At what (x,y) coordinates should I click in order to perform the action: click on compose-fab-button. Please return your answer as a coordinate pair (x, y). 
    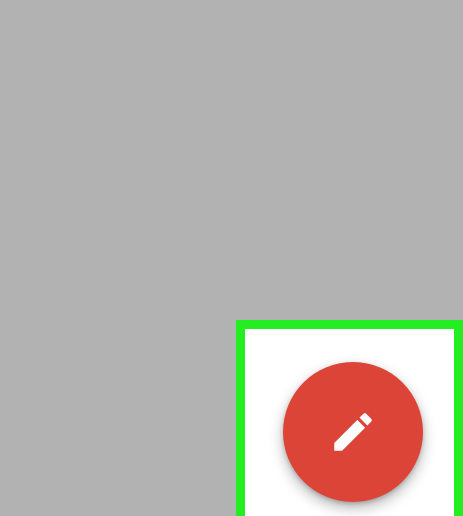
    Looking at the image, I should click on (353, 432).